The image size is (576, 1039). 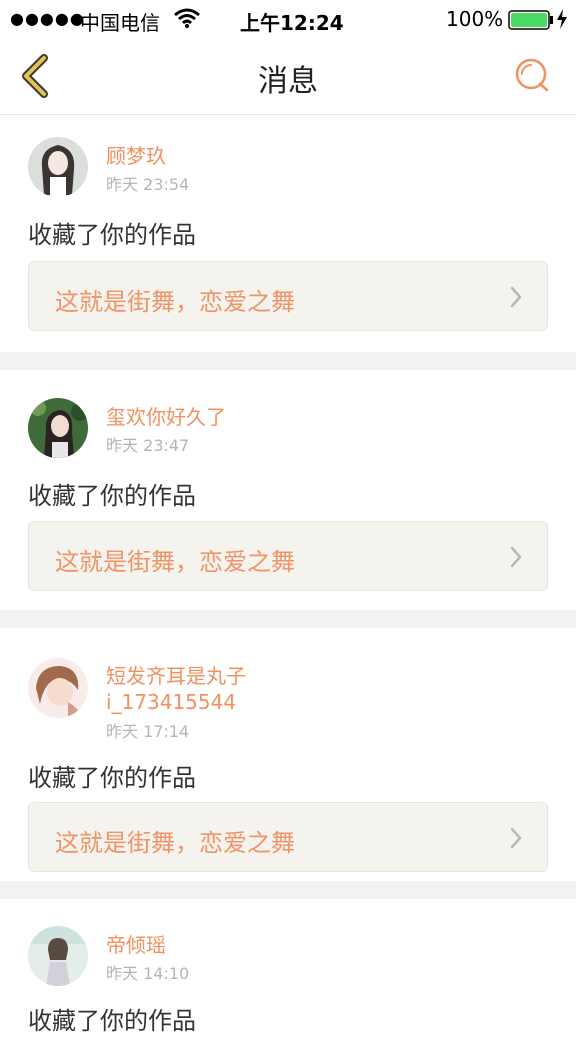 I want to click on status-bar: ●●●●● 中国电信 上午12:24 100%, so click(x=288, y=19).